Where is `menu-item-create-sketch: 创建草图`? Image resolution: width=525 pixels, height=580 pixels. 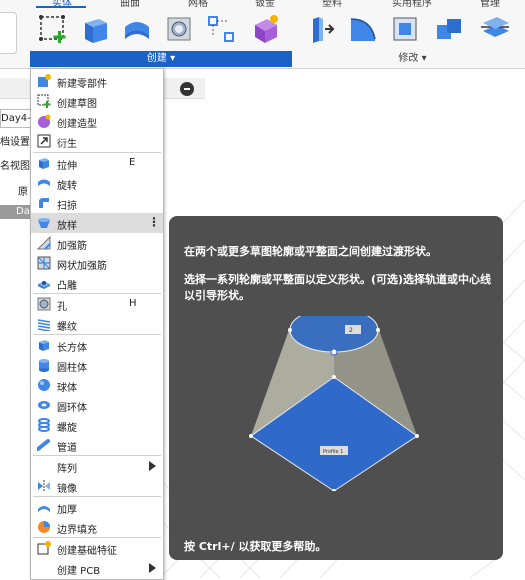
menu-item-create-sketch: 创建草图 is located at coordinates (97, 101).